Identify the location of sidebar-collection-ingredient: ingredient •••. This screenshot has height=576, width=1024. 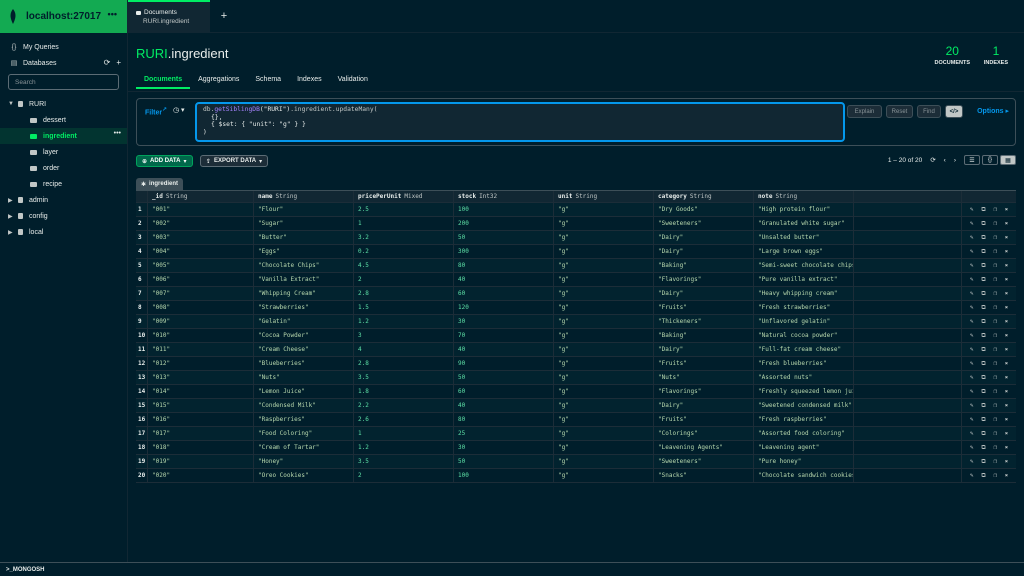
(63, 136).